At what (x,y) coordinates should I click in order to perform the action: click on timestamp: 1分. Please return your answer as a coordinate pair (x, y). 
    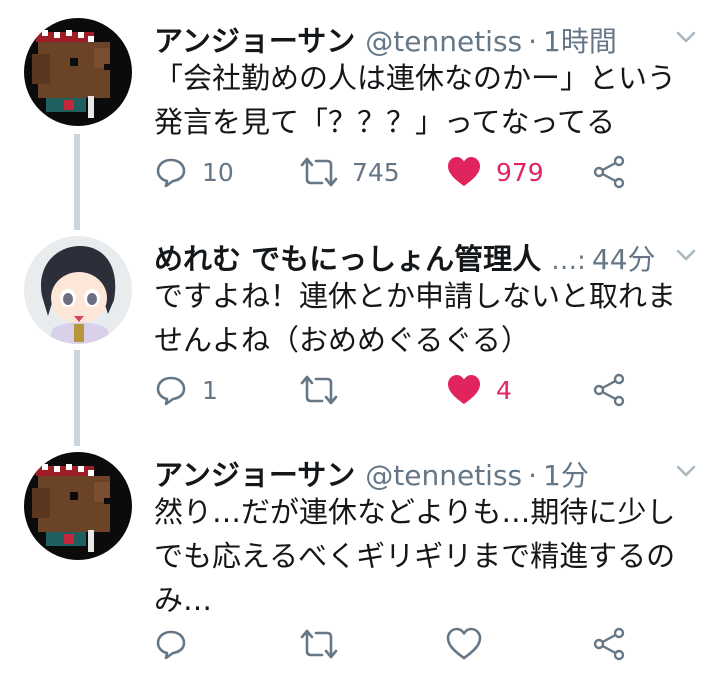
    Looking at the image, I should click on (566, 474).